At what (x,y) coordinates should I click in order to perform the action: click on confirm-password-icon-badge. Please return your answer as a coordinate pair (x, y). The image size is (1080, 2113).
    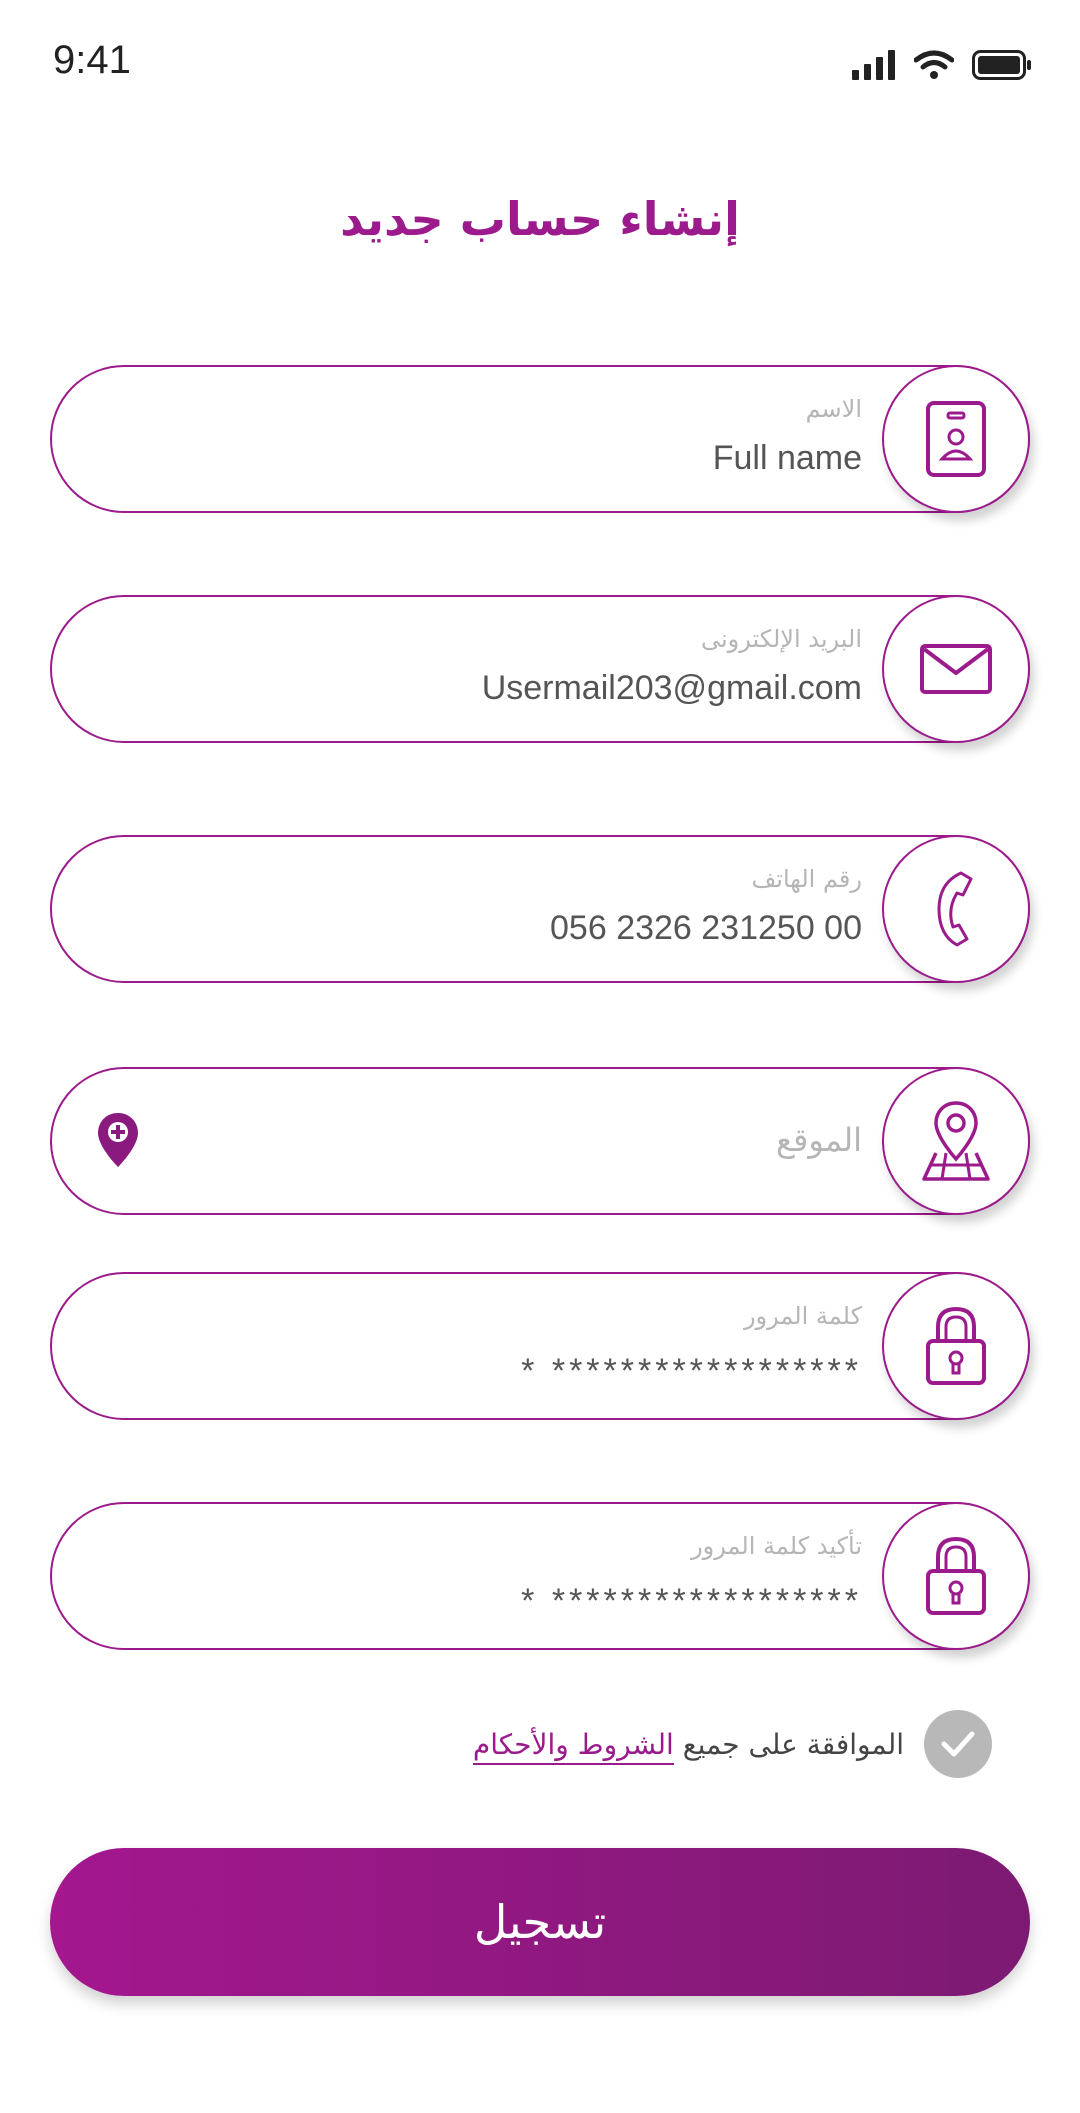
    Looking at the image, I should click on (956, 1576).